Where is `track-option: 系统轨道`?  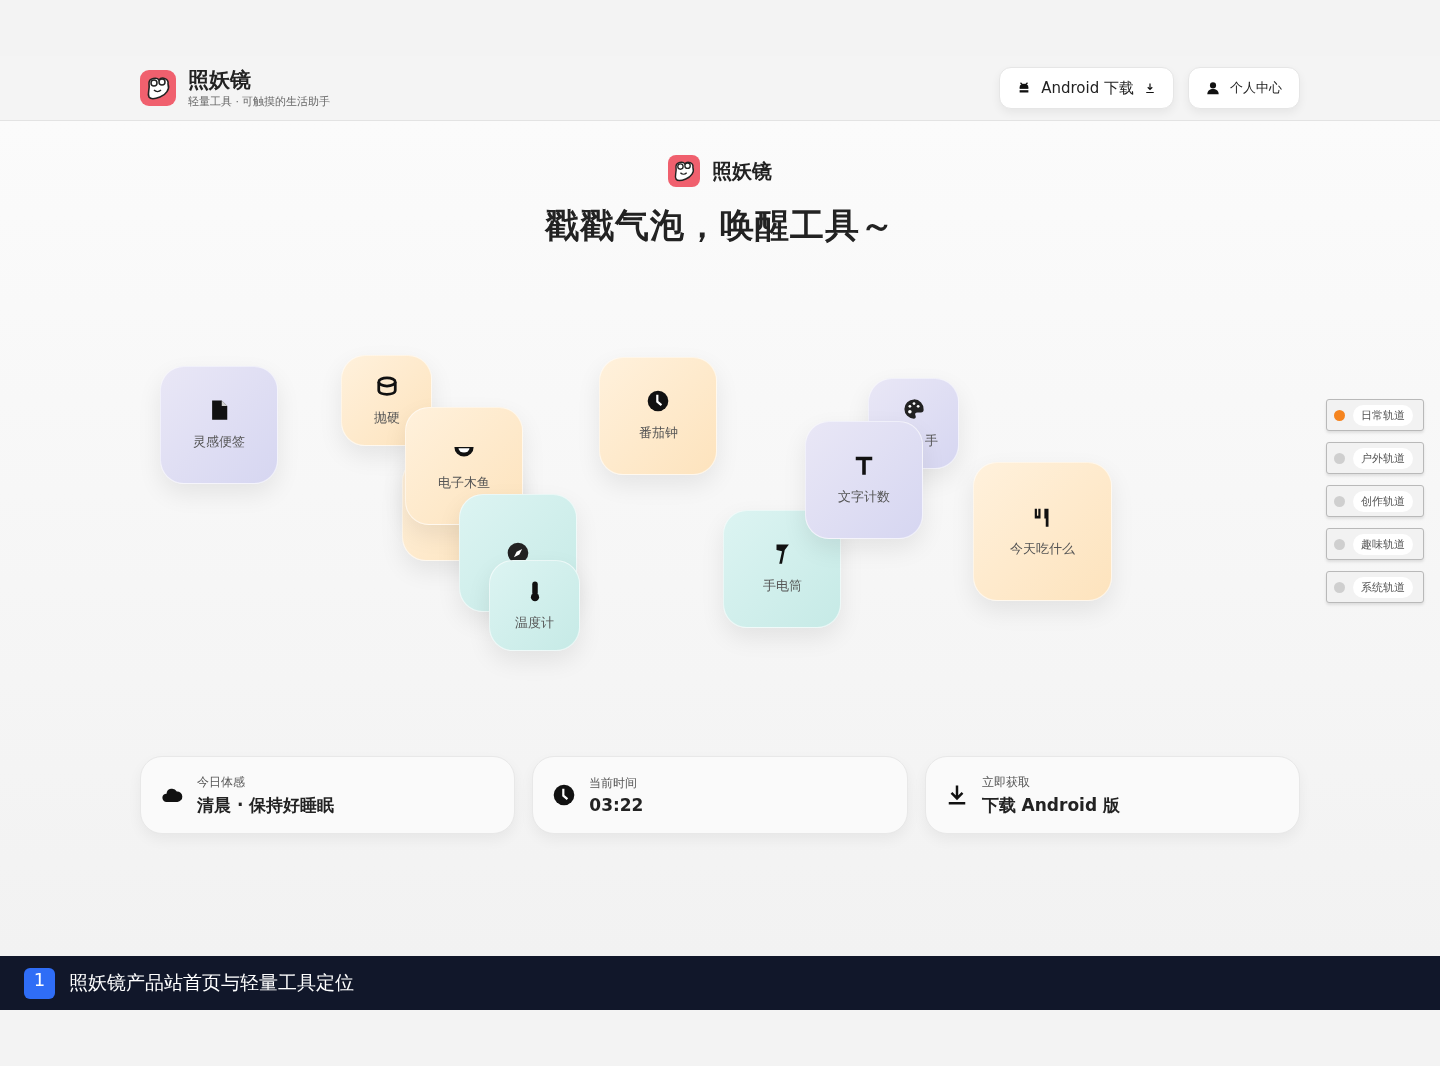 track-option: 系统轨道 is located at coordinates (1375, 587).